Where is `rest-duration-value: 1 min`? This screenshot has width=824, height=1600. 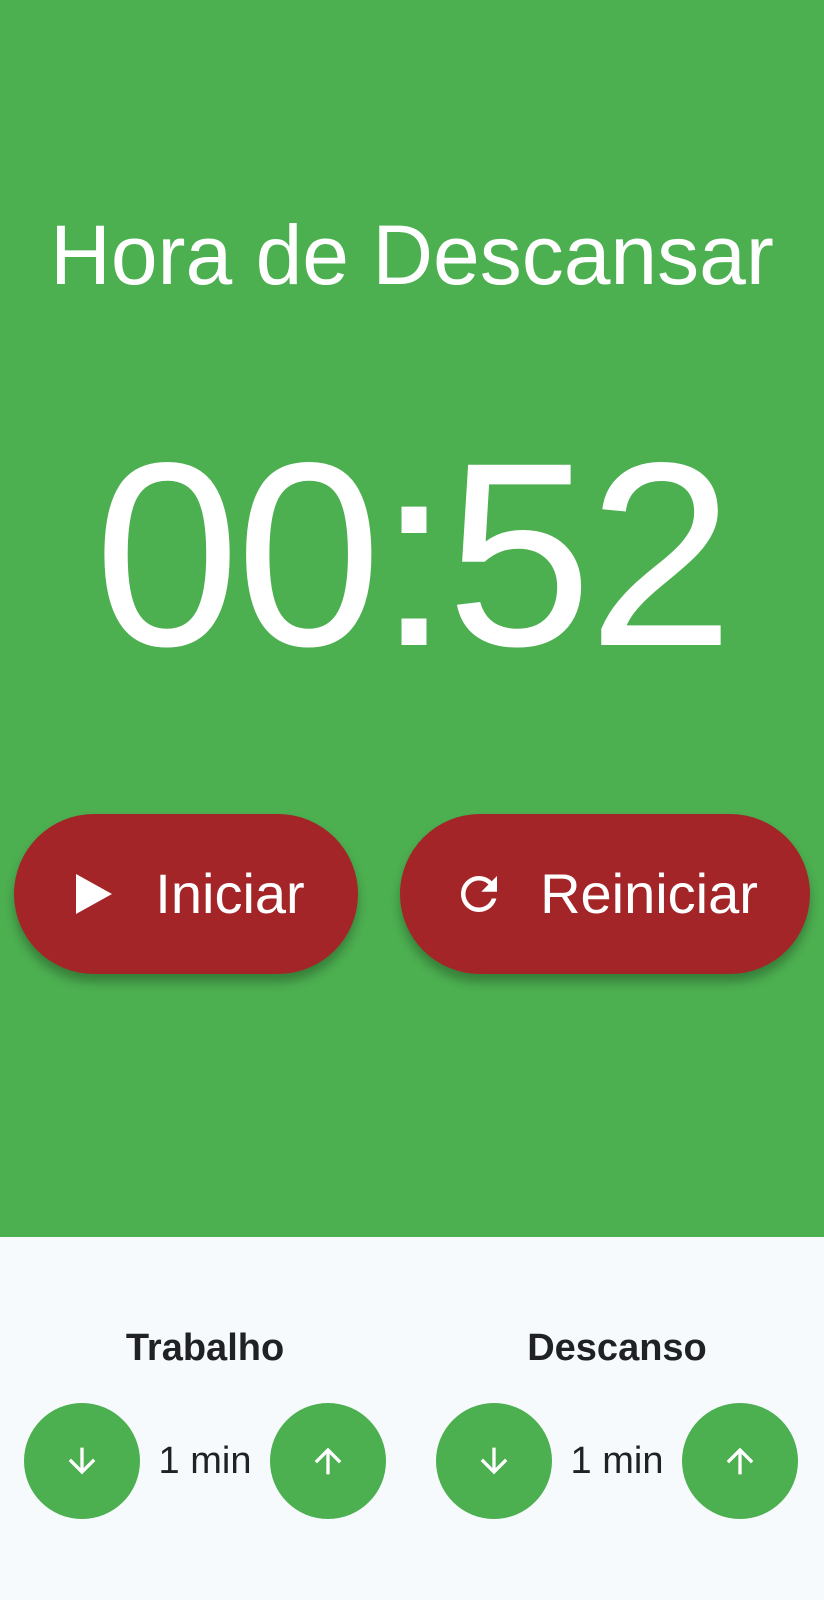
rest-duration-value: 1 min is located at coordinates (617, 1460).